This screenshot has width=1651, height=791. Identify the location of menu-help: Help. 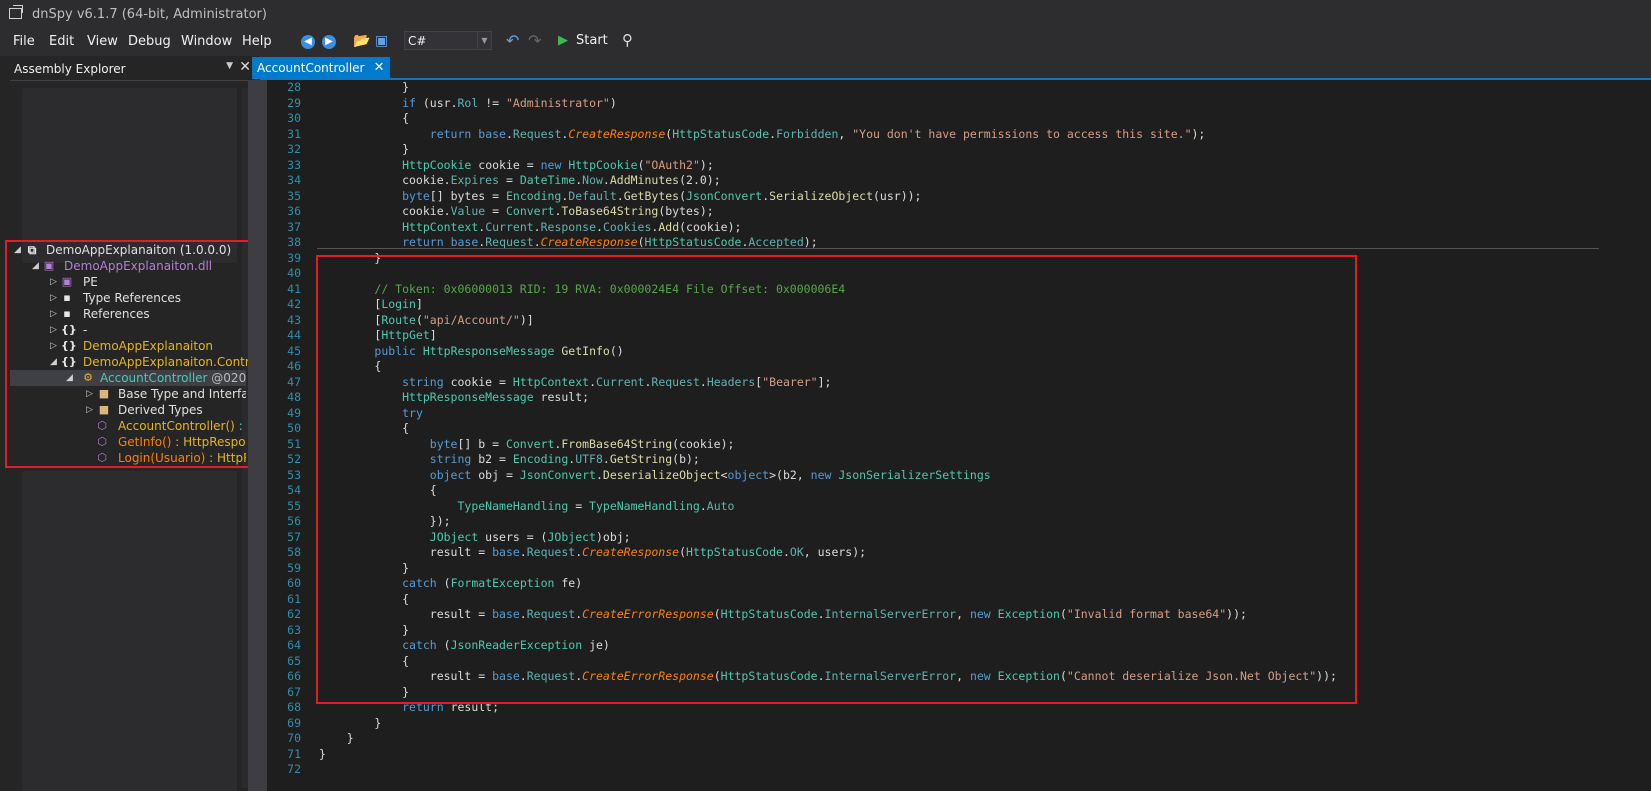
(257, 42).